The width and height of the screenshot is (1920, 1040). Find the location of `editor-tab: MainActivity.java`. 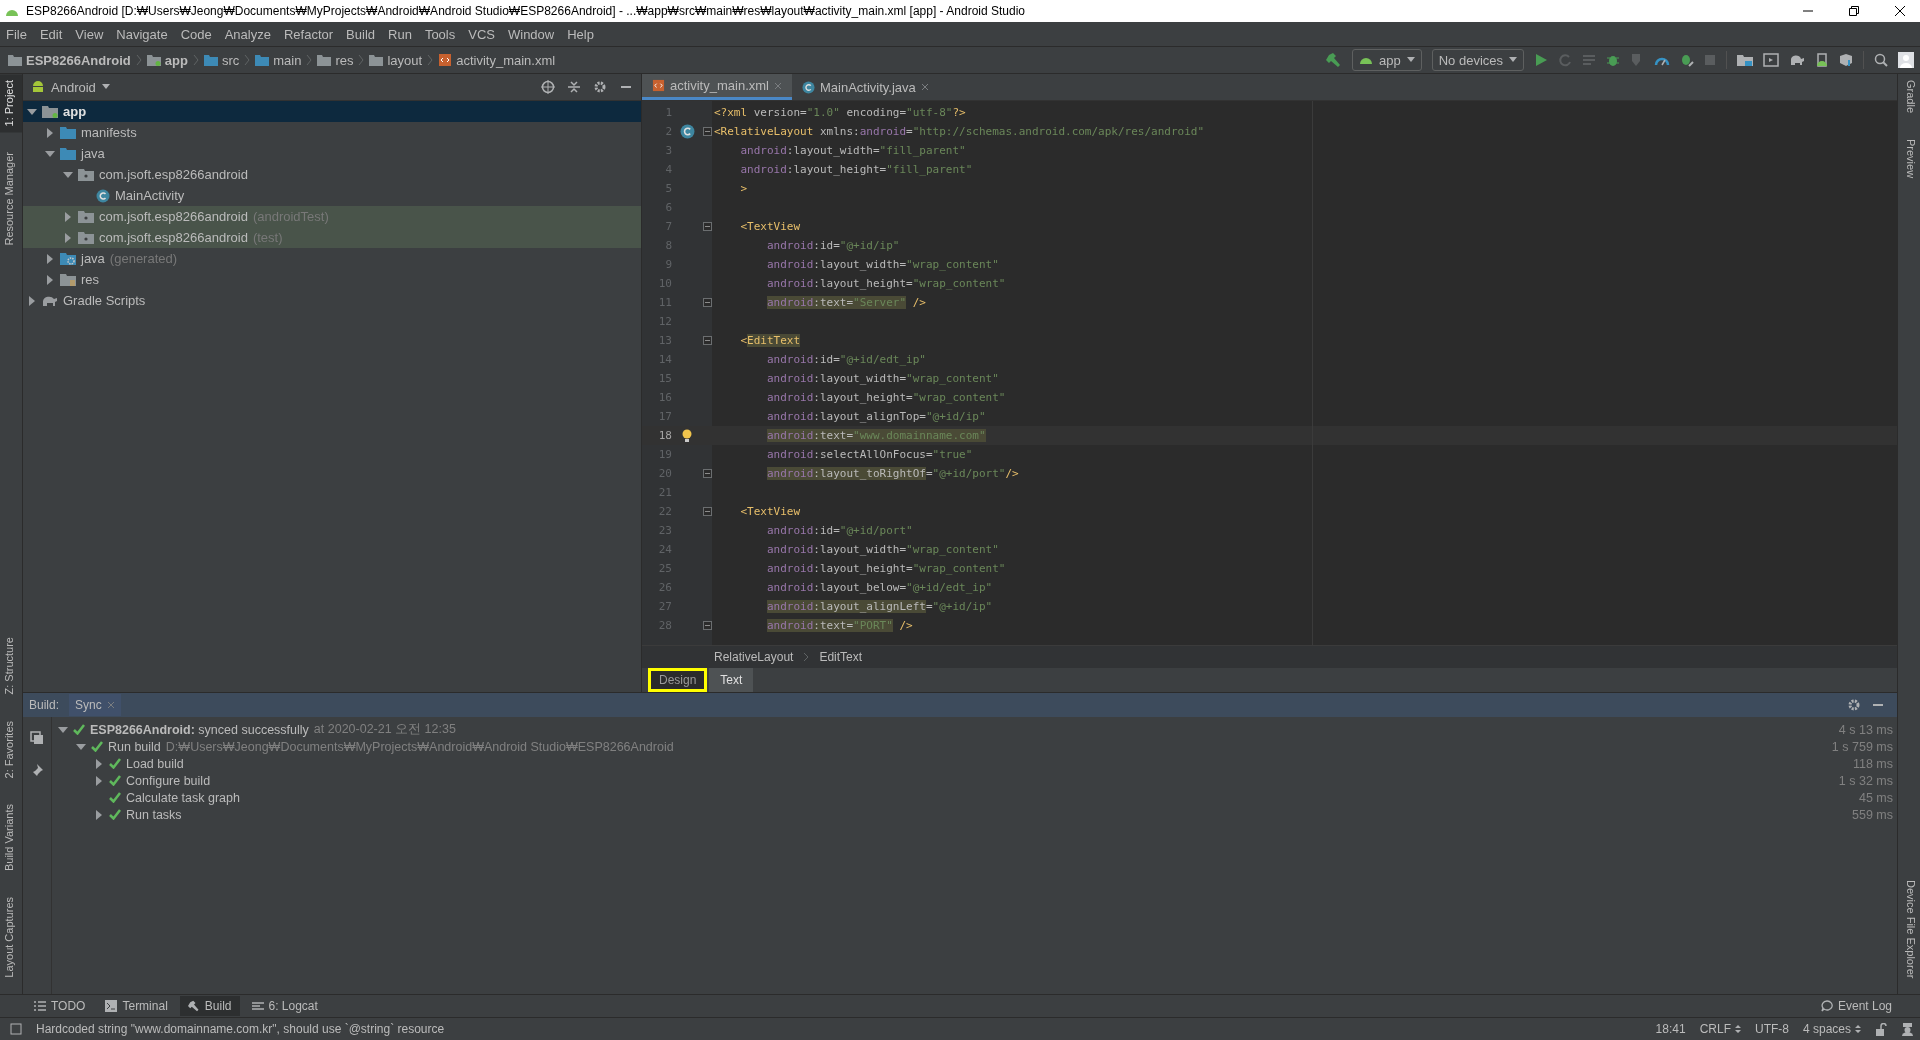

editor-tab: MainActivity.java is located at coordinates (865, 87).